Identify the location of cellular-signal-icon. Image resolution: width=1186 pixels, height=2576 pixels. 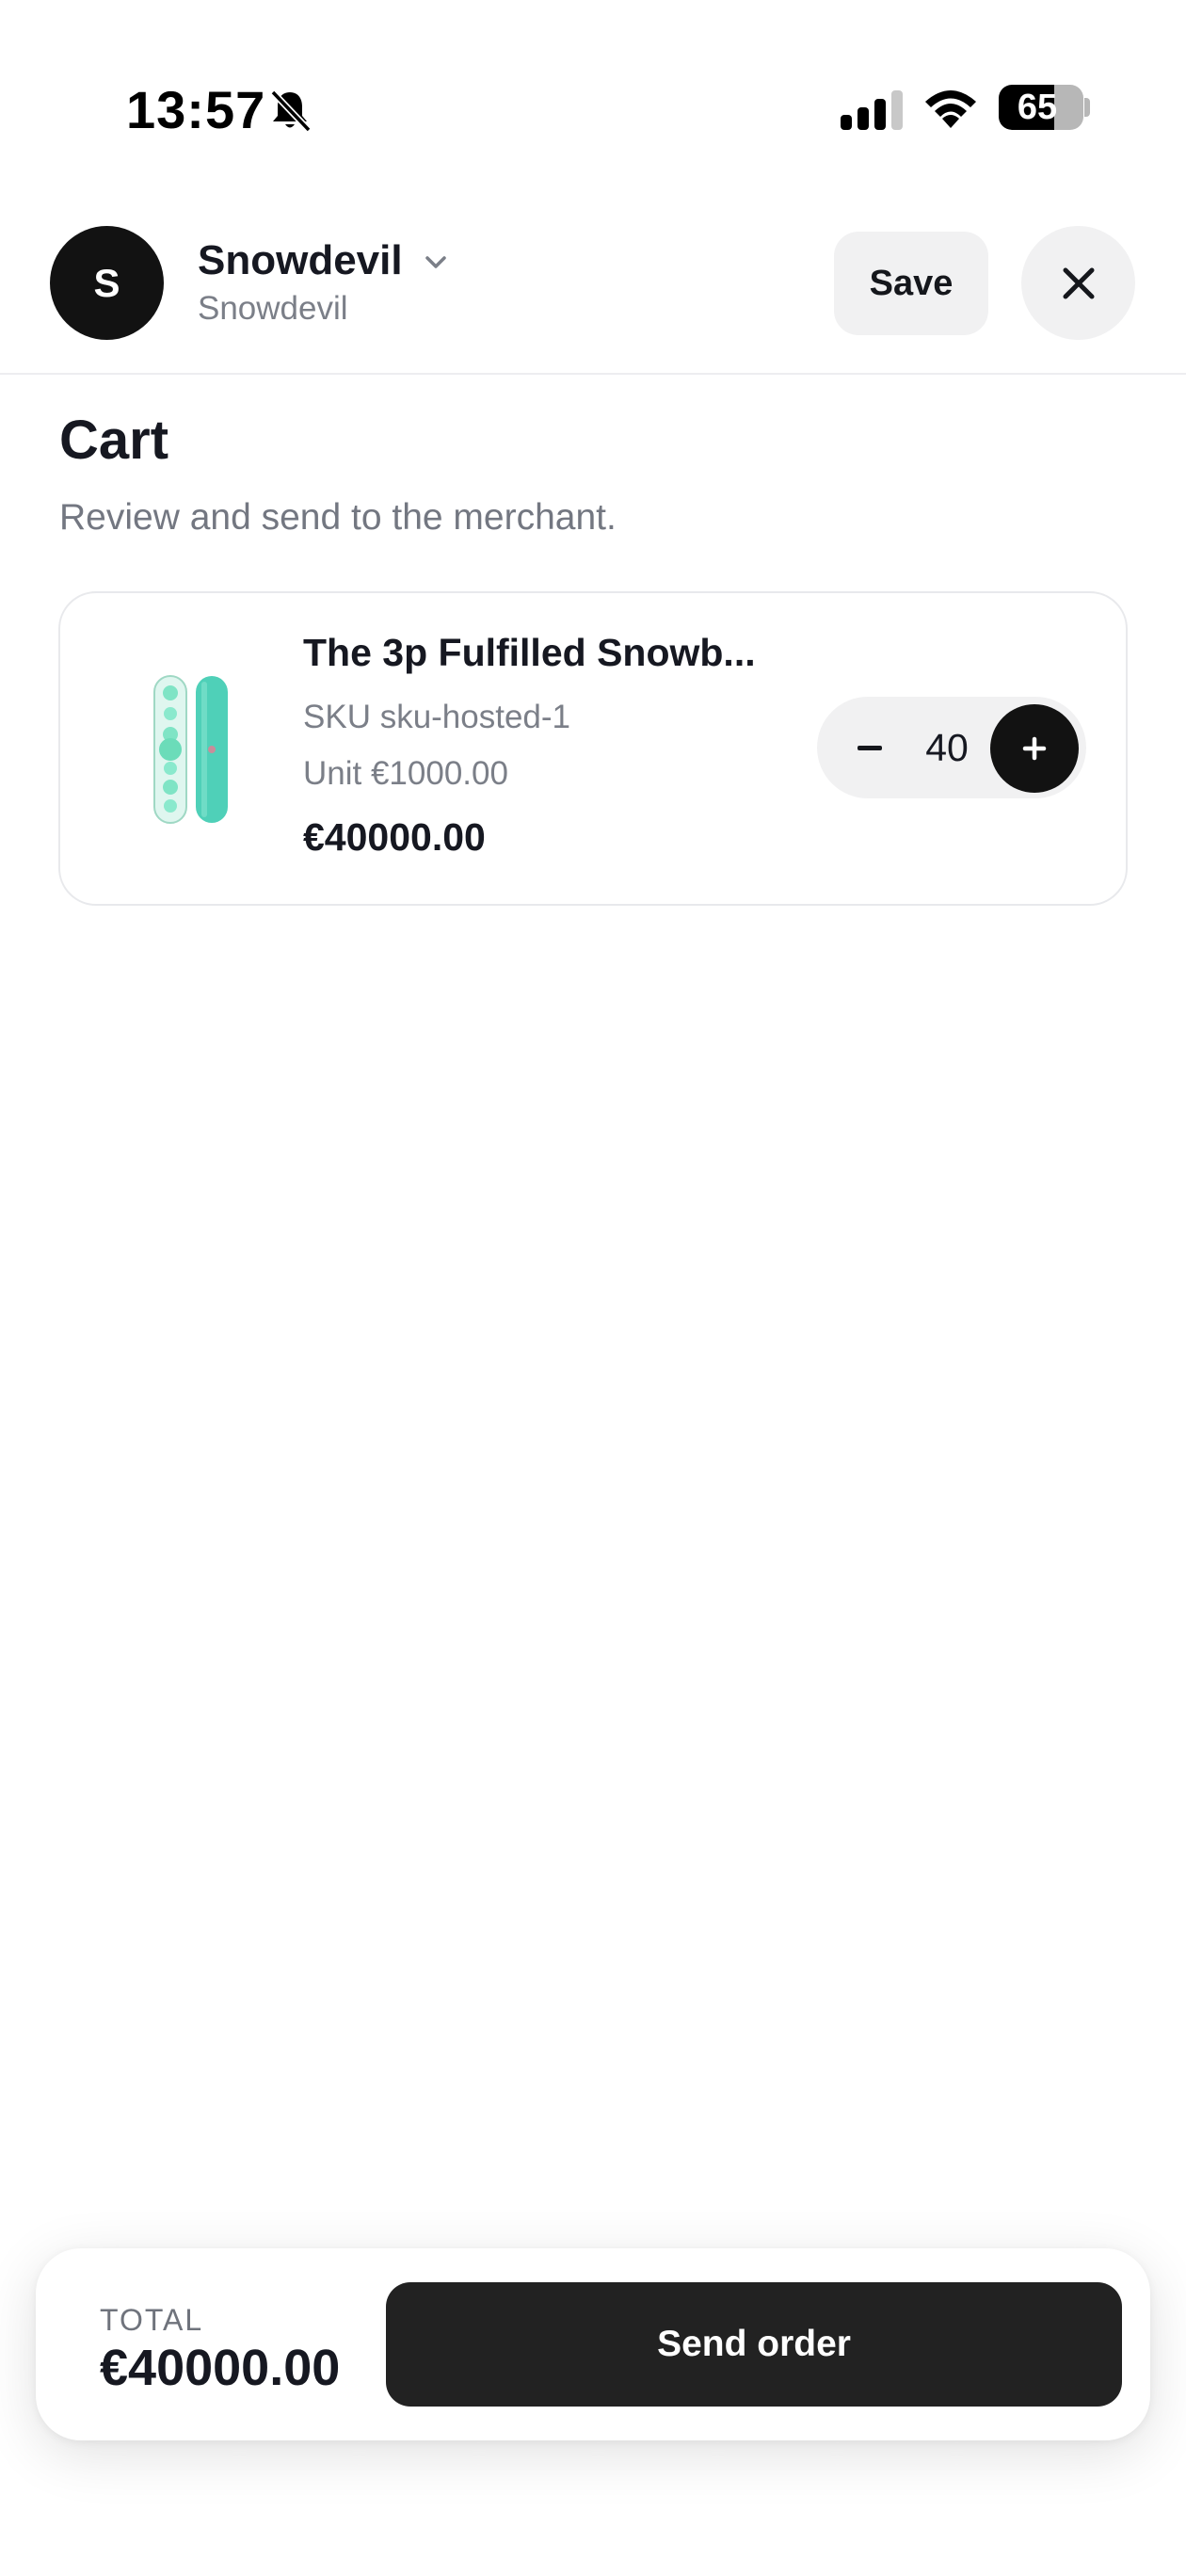
(872, 110).